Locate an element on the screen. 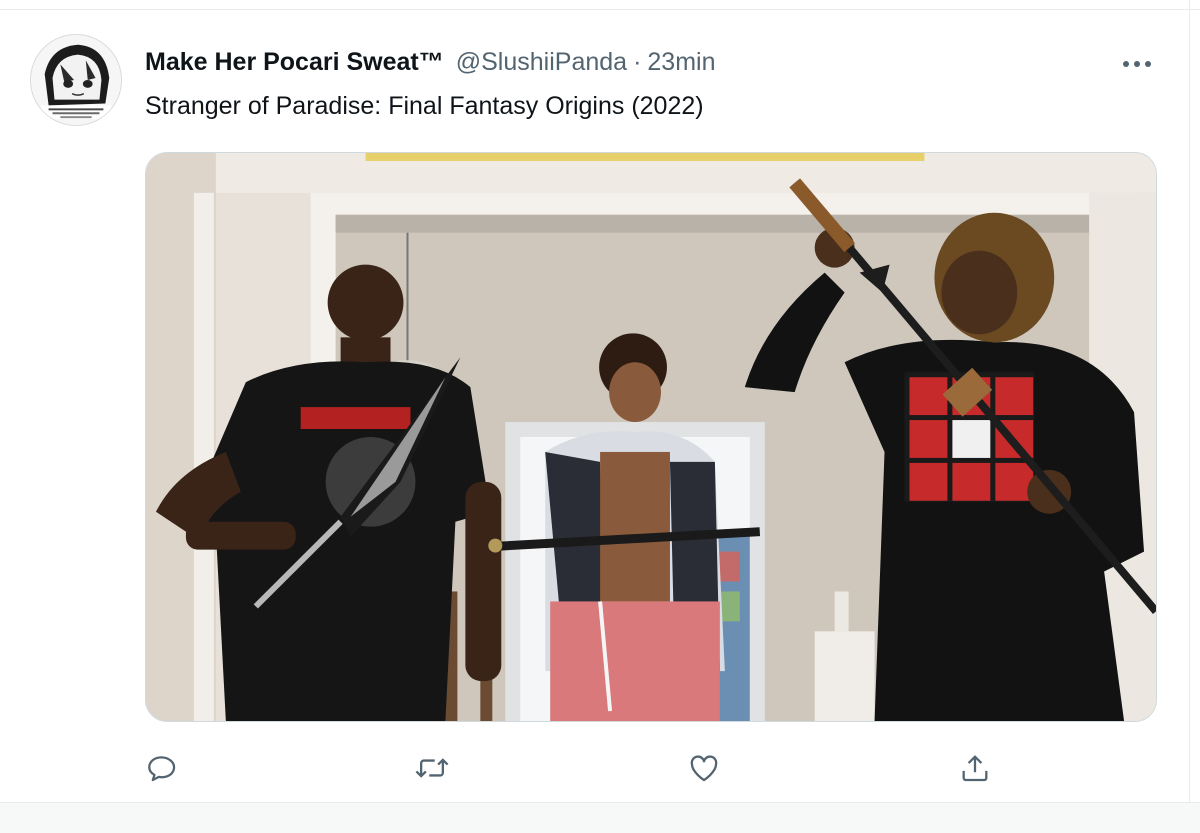  reply-icon is located at coordinates (162, 769).